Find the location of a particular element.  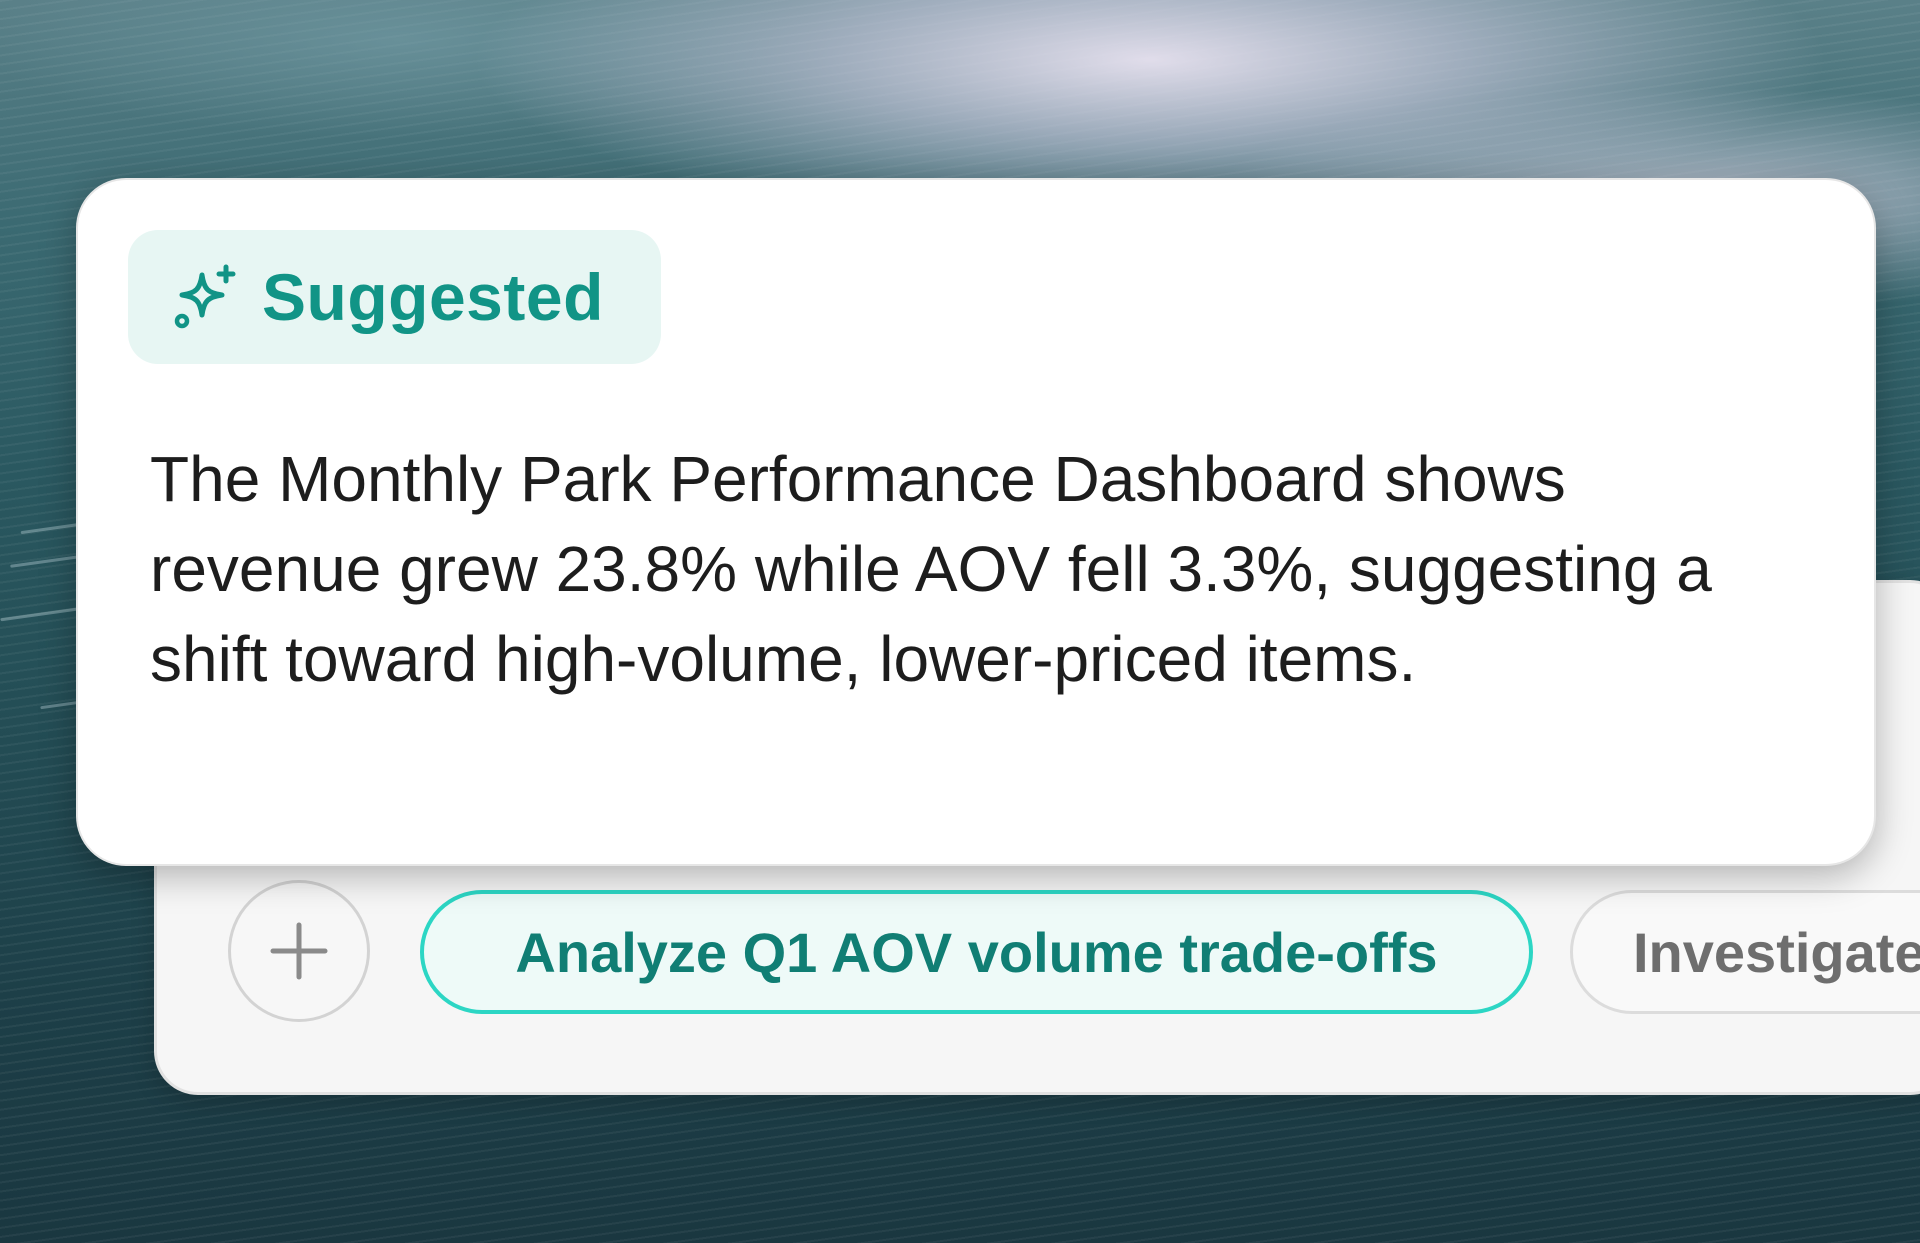

add-attachment-button is located at coordinates (299, 951).